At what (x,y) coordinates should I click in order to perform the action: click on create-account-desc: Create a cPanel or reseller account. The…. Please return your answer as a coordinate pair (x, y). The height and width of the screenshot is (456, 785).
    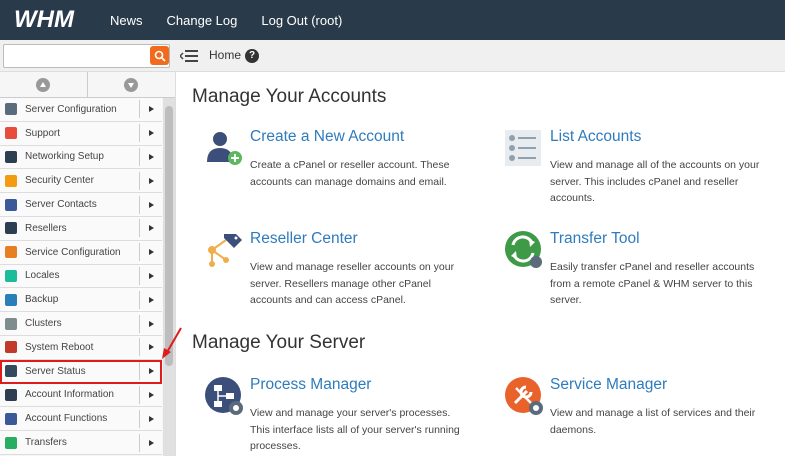
    Looking at the image, I should click on (350, 173).